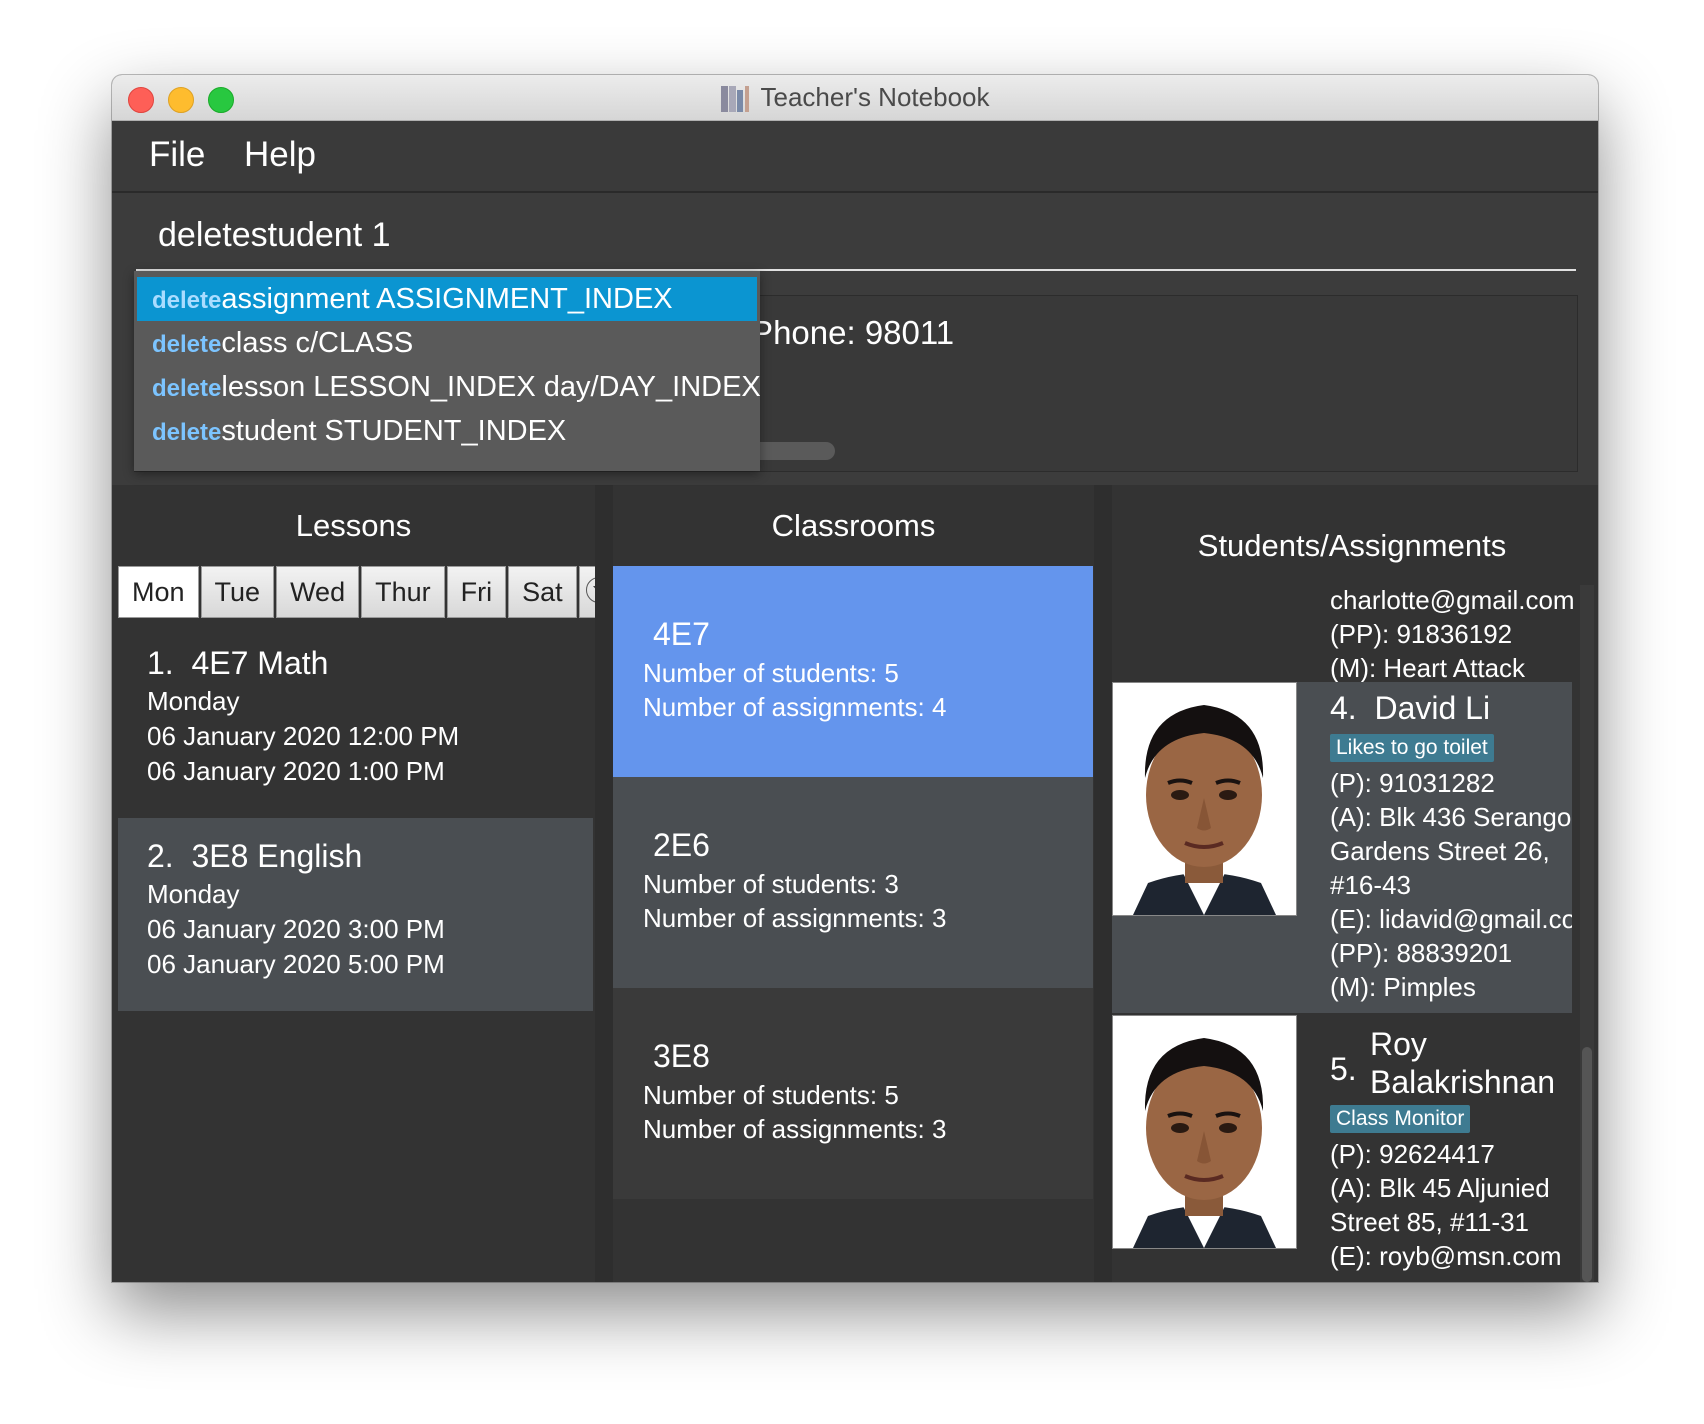 The width and height of the screenshot is (1704, 1424). I want to click on student-name: David Li, so click(1432, 708).